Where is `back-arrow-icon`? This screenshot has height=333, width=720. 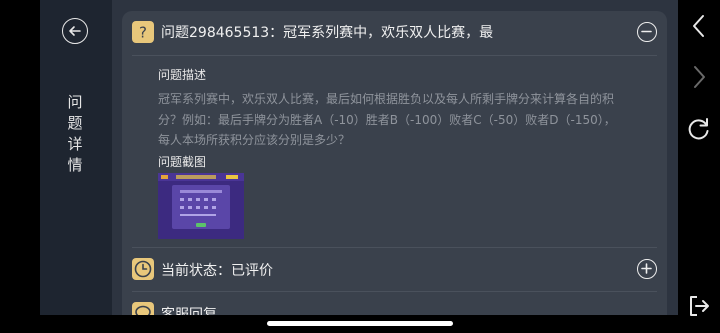
back-arrow-icon is located at coordinates (75, 31).